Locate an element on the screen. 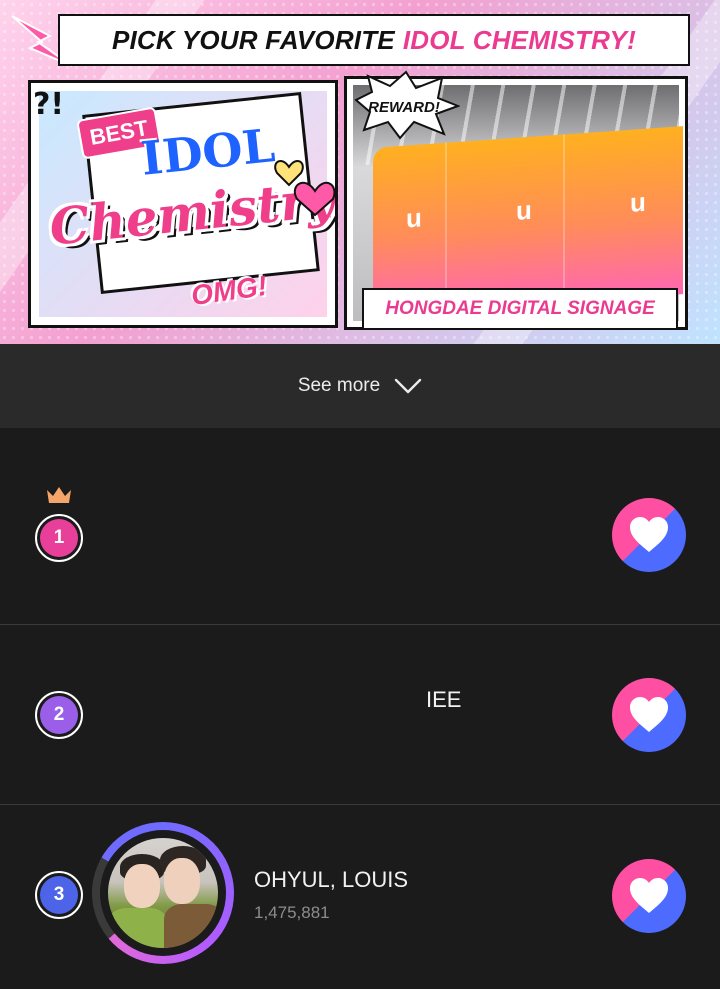 This screenshot has height=989, width=720. rank-number: 2 is located at coordinates (59, 715).